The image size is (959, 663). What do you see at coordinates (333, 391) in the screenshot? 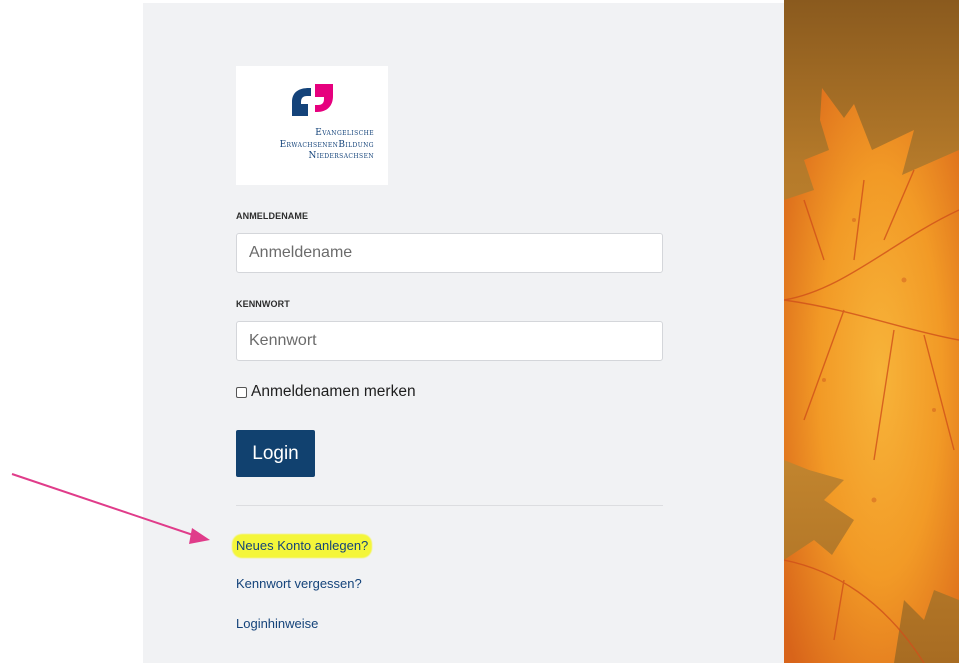
I see `remember-label: Anmeldenamen merken` at bounding box center [333, 391].